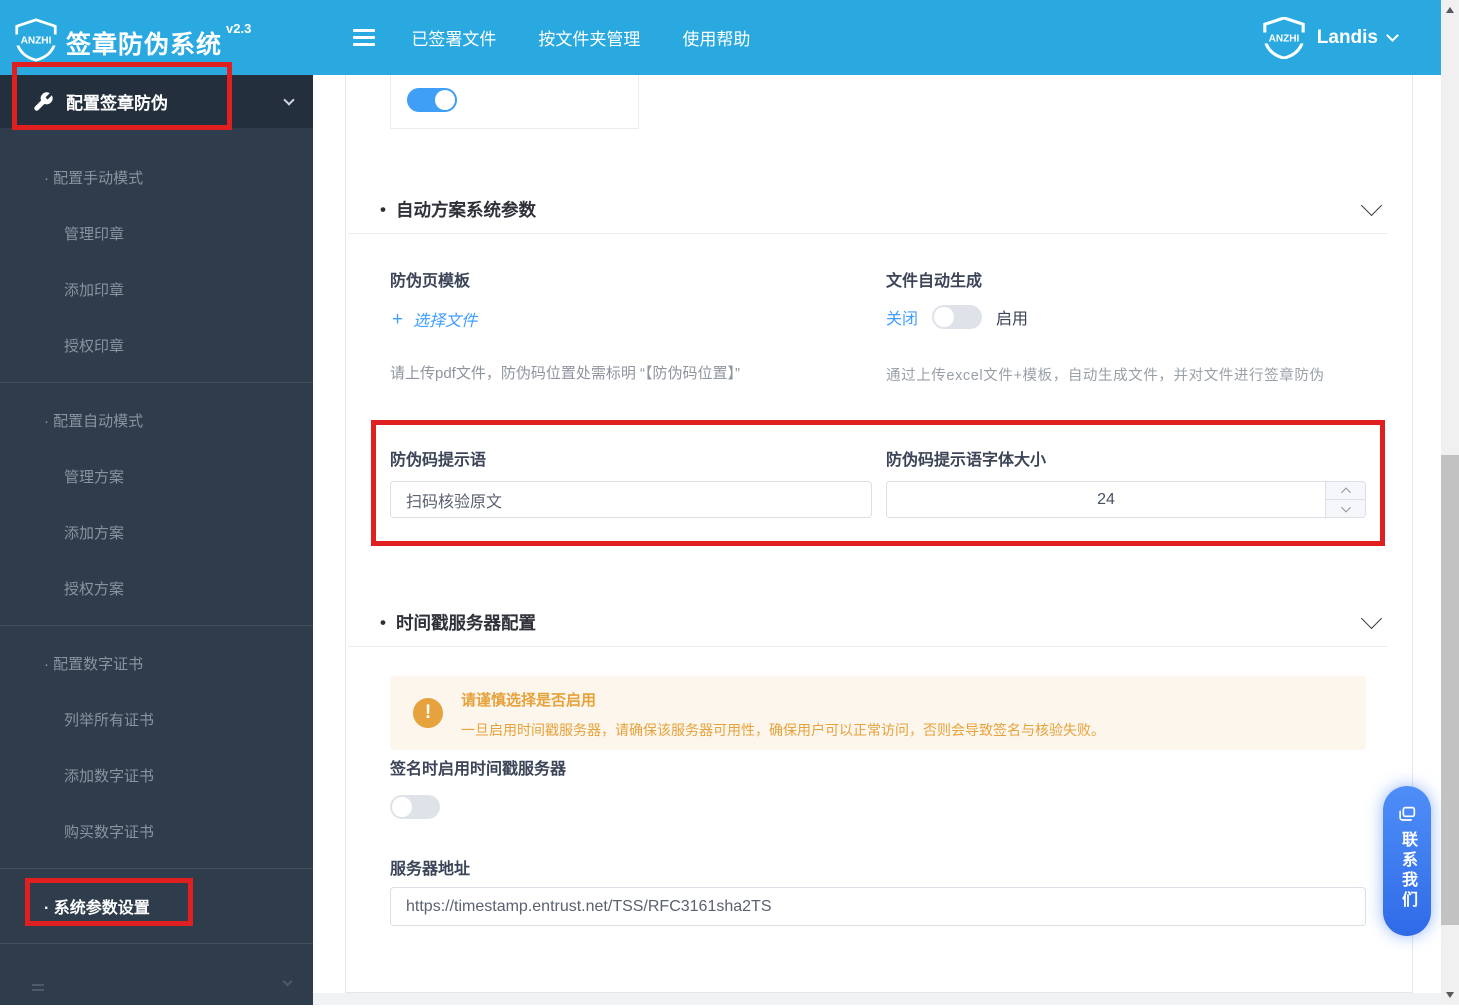 This screenshot has width=1459, height=1008. What do you see at coordinates (438, 460) in the screenshot?
I see `prompt-label: 防伪码提示语` at bounding box center [438, 460].